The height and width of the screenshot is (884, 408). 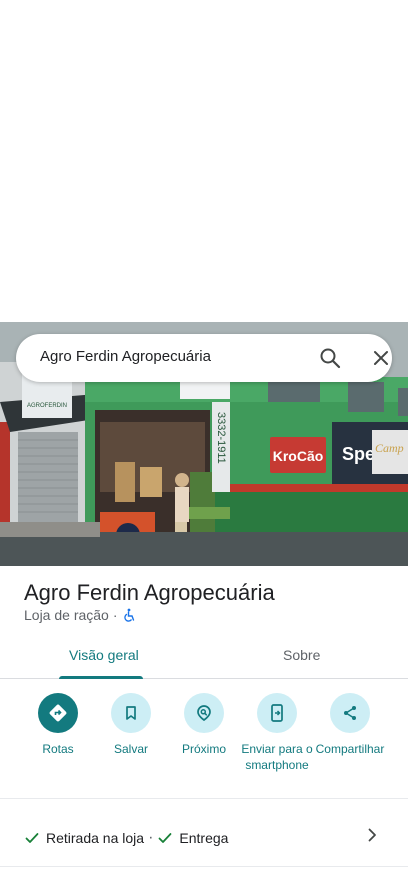 What do you see at coordinates (350, 749) in the screenshot?
I see `share-label: Compartilhar` at bounding box center [350, 749].